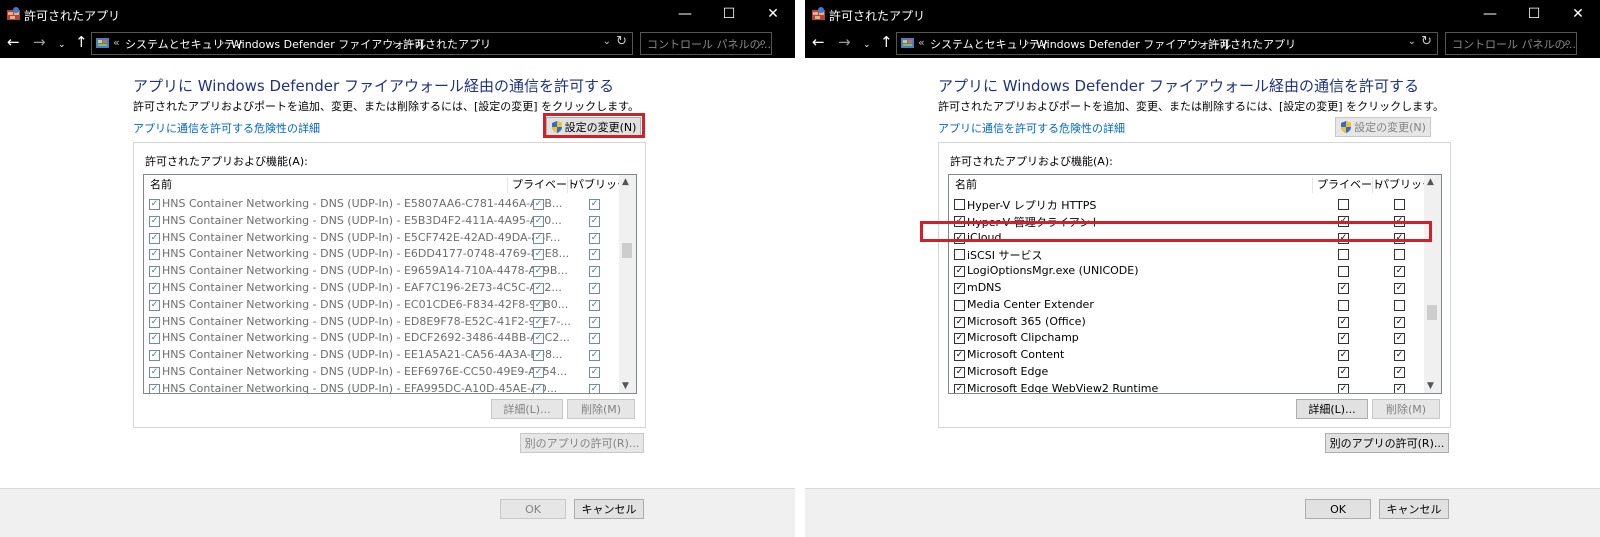  I want to click on list-item: ✓ iCloud ✓ ✓, so click(1186, 238).